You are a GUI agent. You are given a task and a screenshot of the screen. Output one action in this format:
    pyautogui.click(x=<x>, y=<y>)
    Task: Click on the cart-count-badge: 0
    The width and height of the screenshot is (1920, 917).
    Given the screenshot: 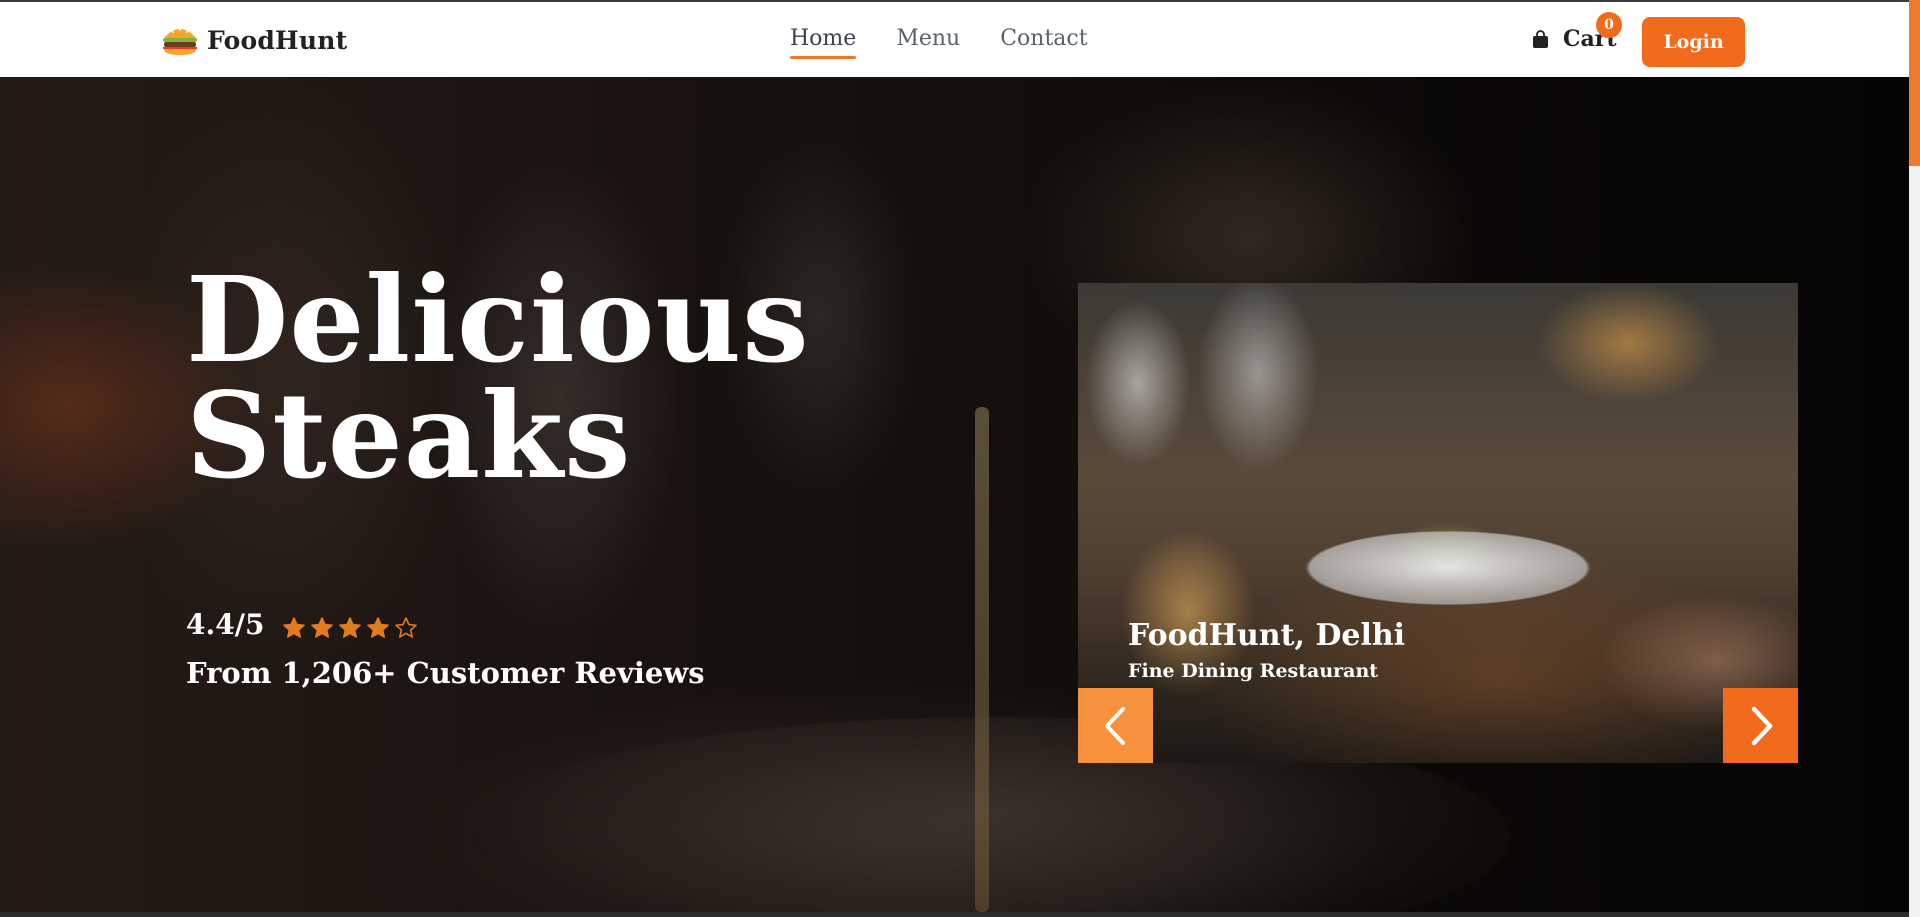 What is the action you would take?
    pyautogui.click(x=1609, y=25)
    